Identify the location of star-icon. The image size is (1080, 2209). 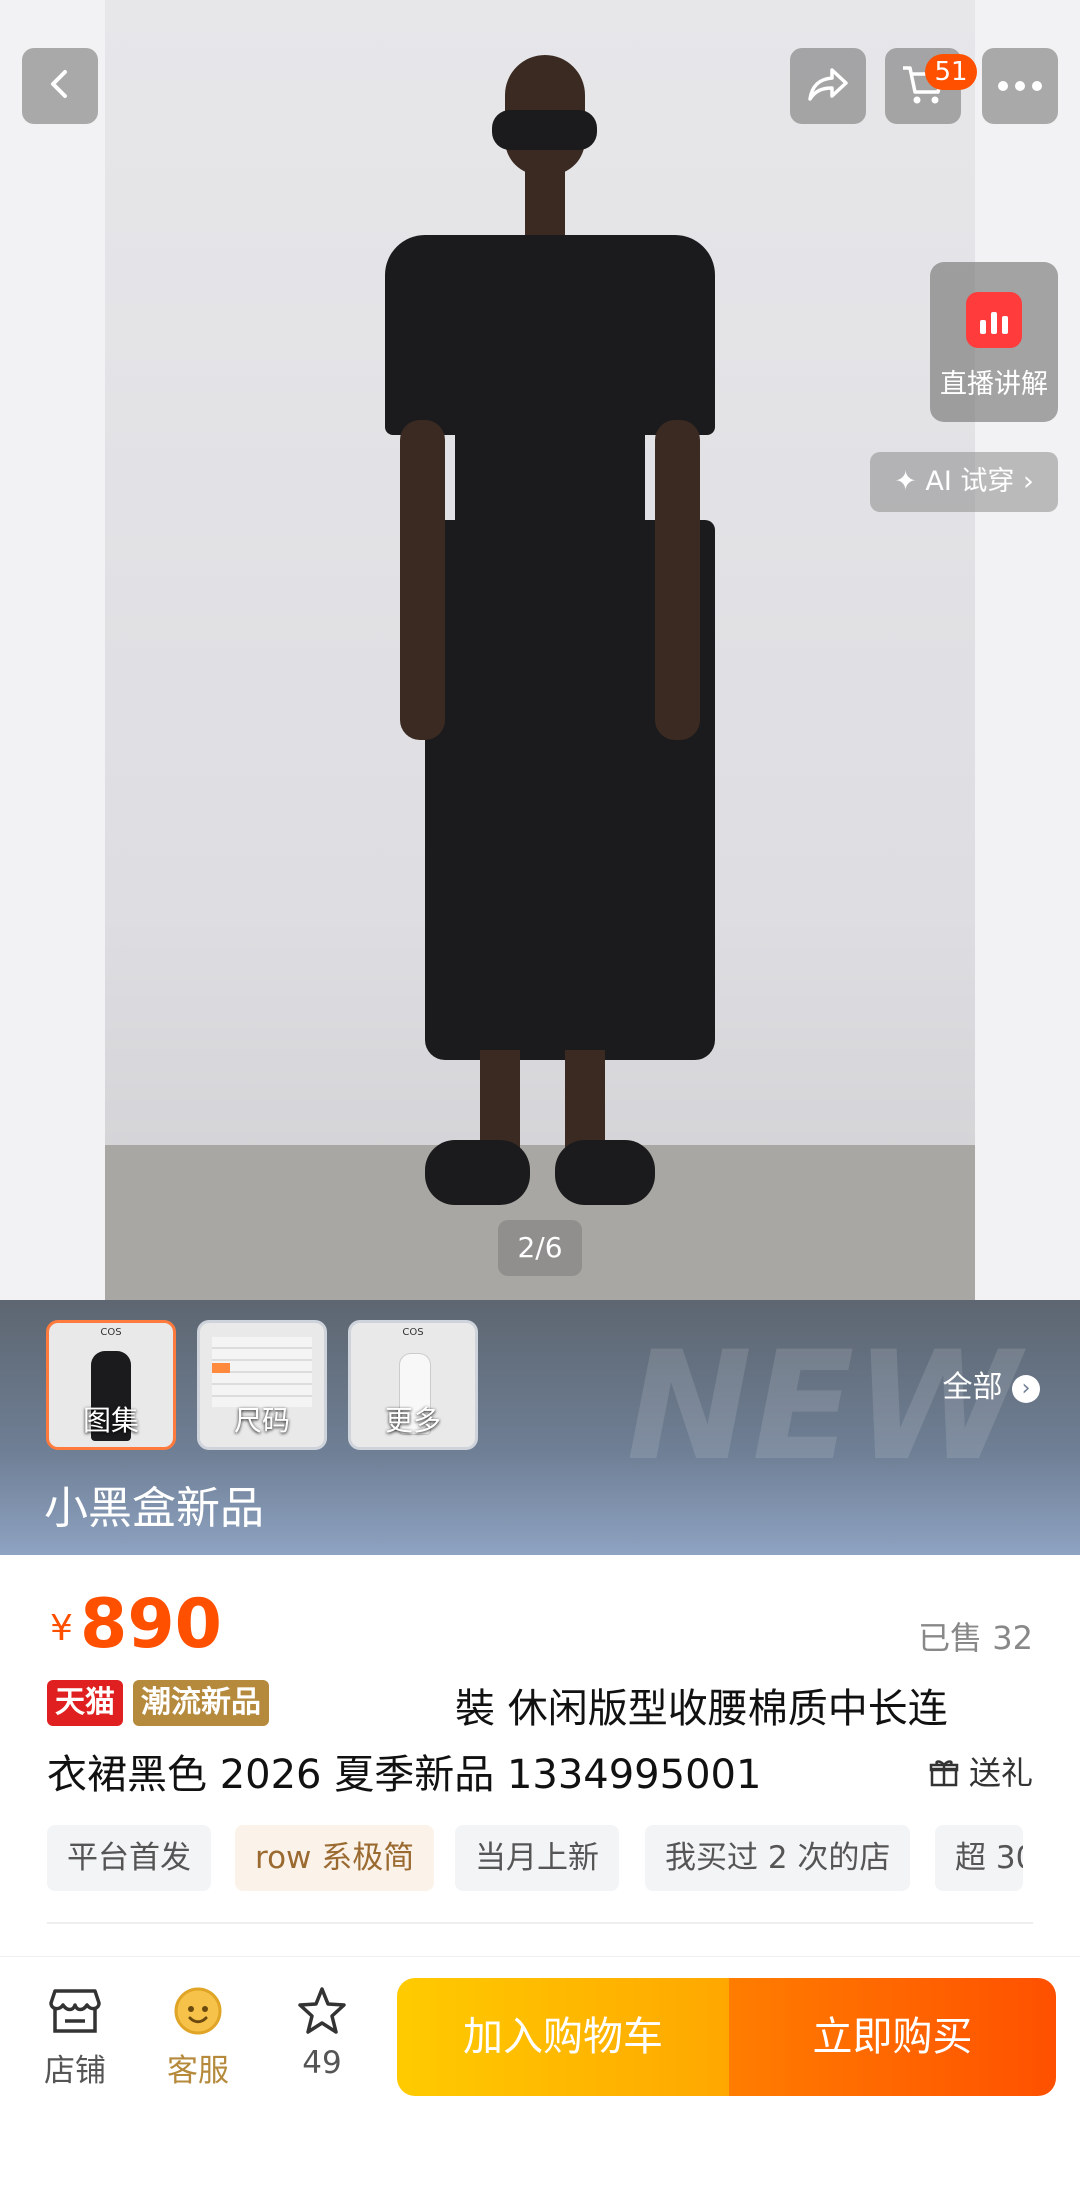
(322, 2016).